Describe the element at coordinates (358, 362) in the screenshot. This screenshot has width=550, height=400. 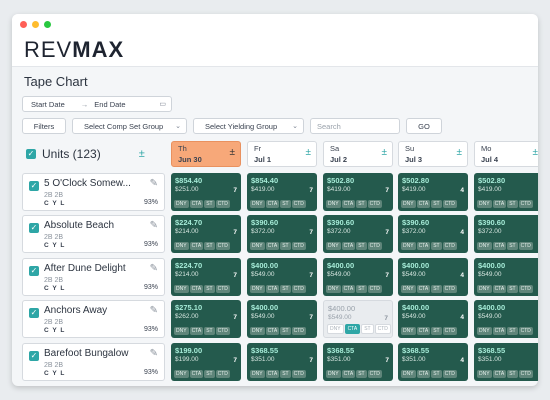
I see `rate-cell: $368.55 $351.00 7 DNY CTA ST CTD` at that location.